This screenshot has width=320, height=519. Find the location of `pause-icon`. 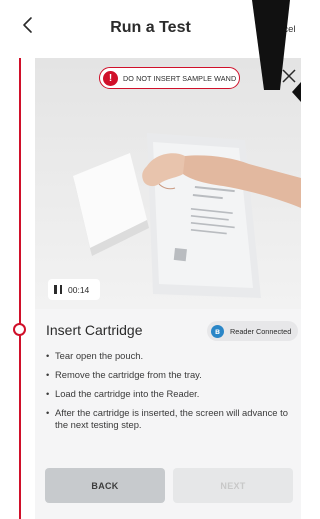

pause-icon is located at coordinates (58, 289).